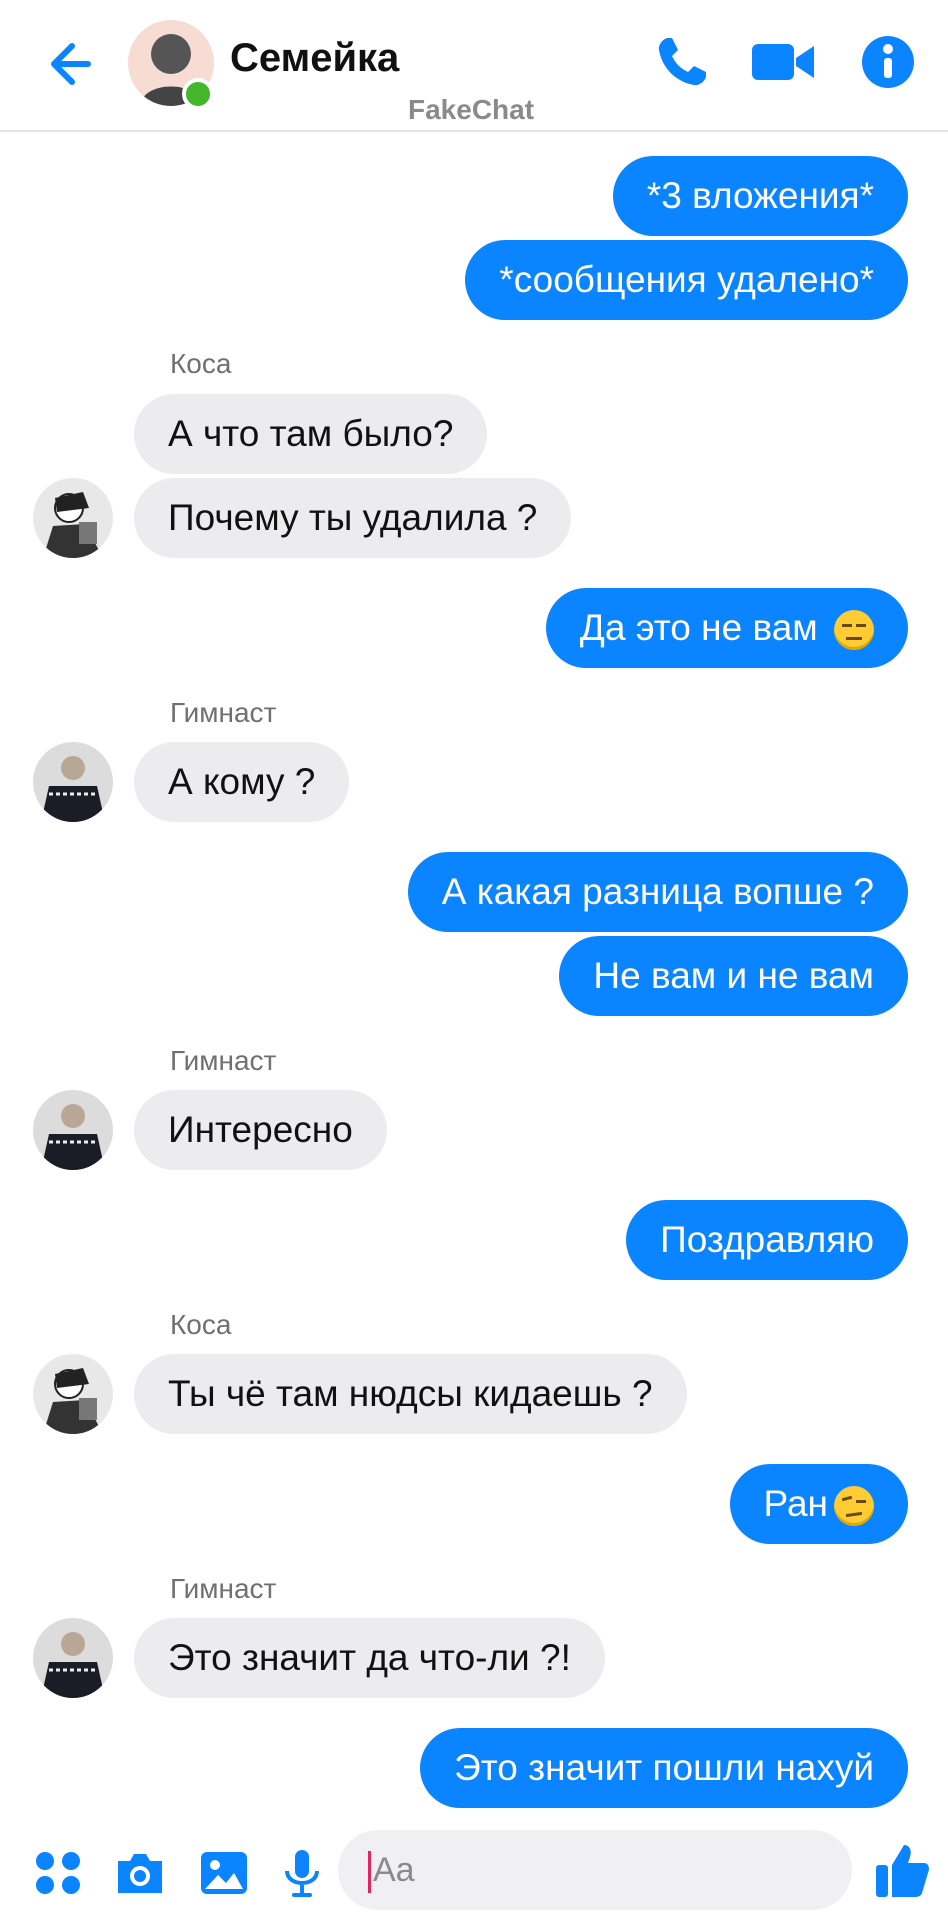  What do you see at coordinates (854, 630) in the screenshot?
I see `expressionless-face-emoji` at bounding box center [854, 630].